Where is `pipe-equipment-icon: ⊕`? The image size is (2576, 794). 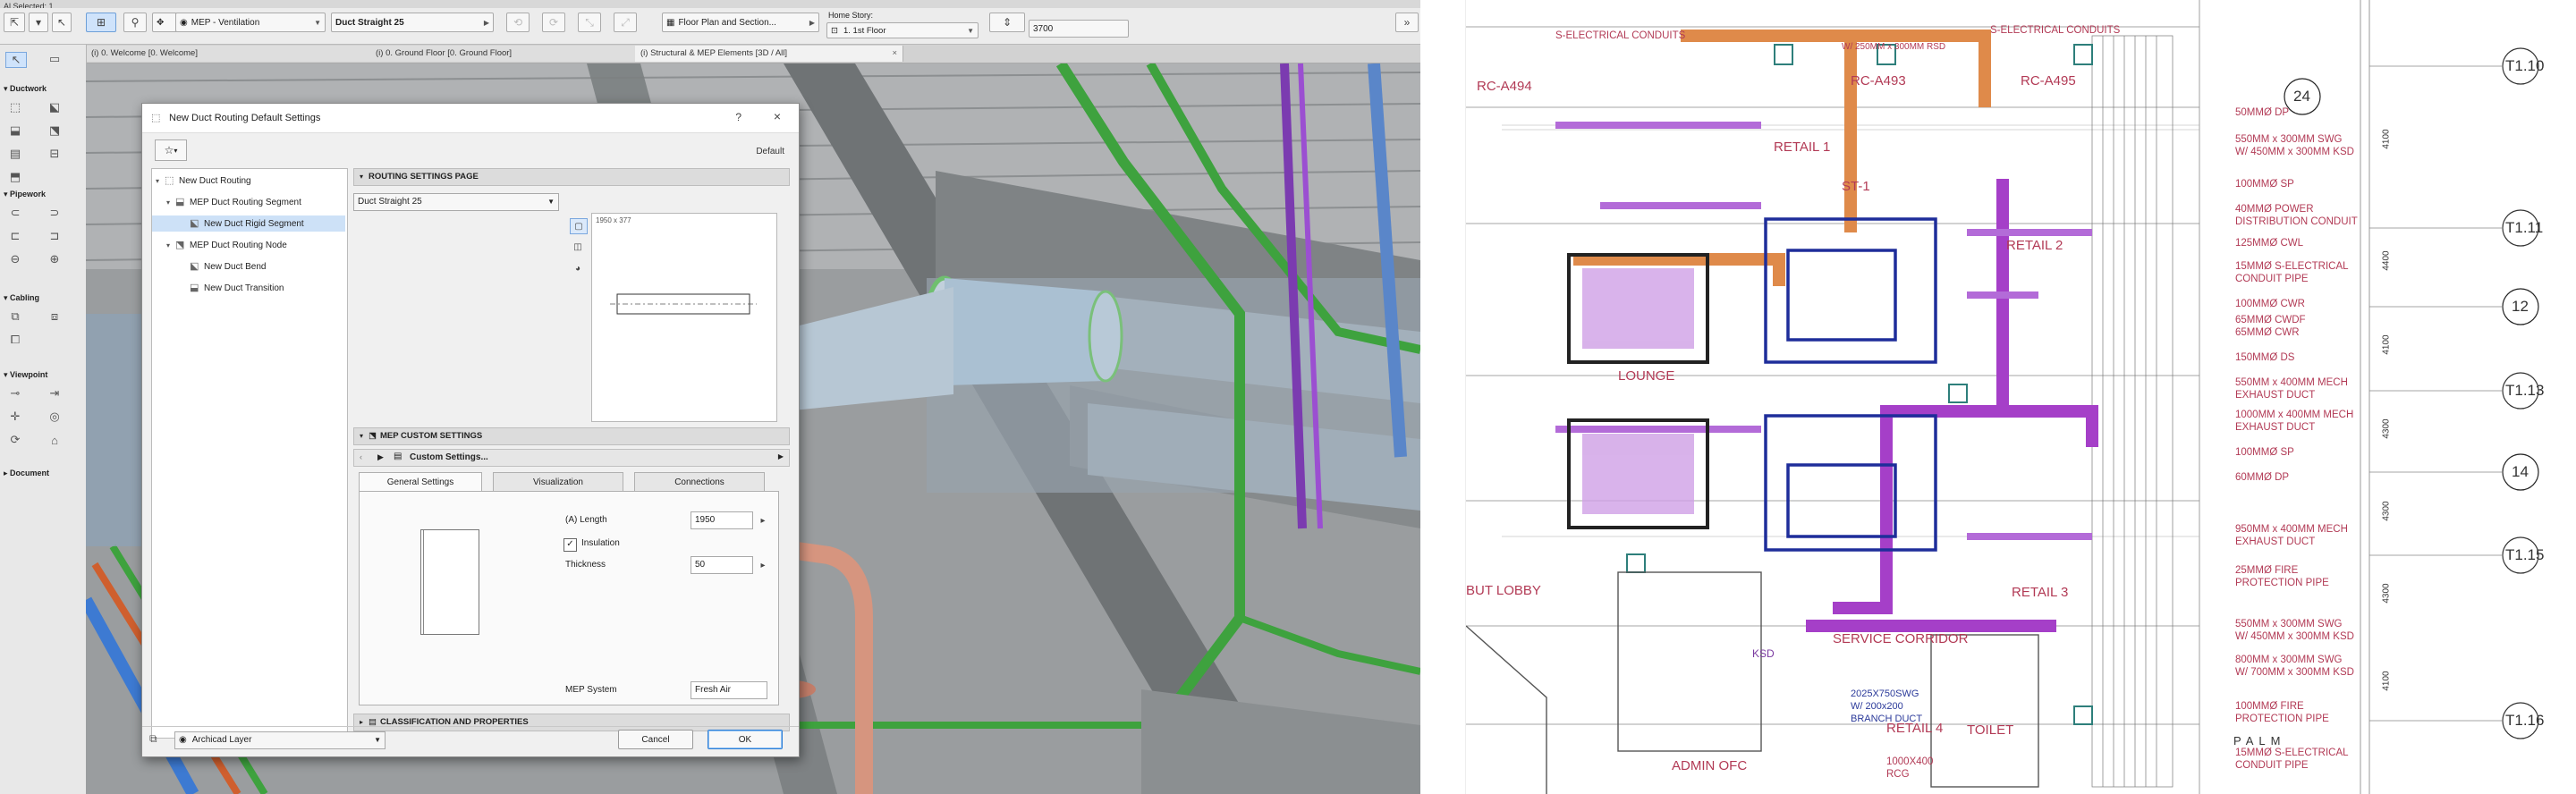 pipe-equipment-icon: ⊕ is located at coordinates (54, 259).